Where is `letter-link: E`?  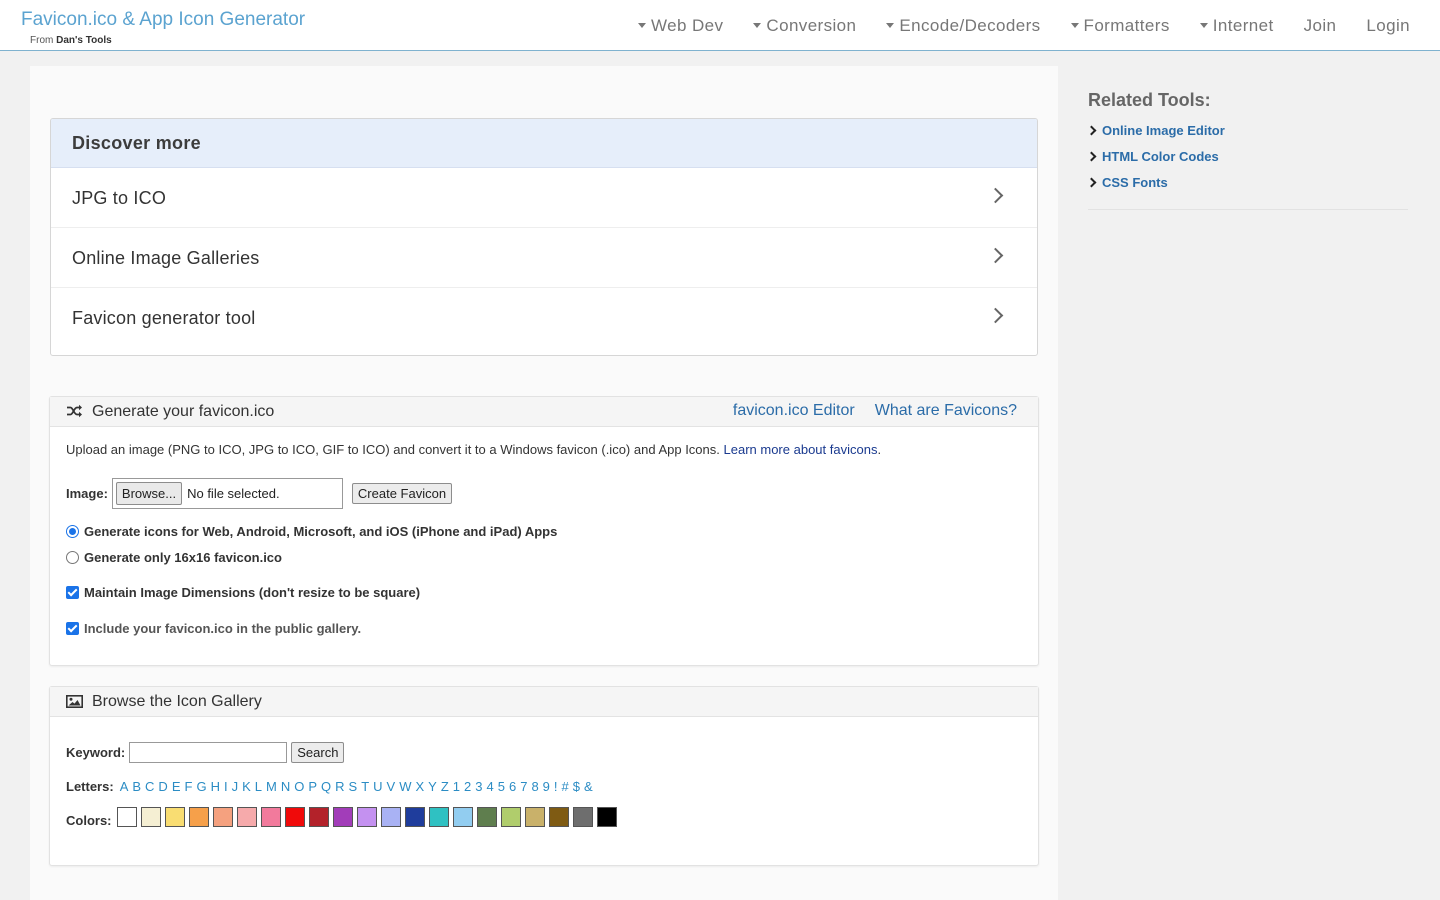 letter-link: E is located at coordinates (176, 786).